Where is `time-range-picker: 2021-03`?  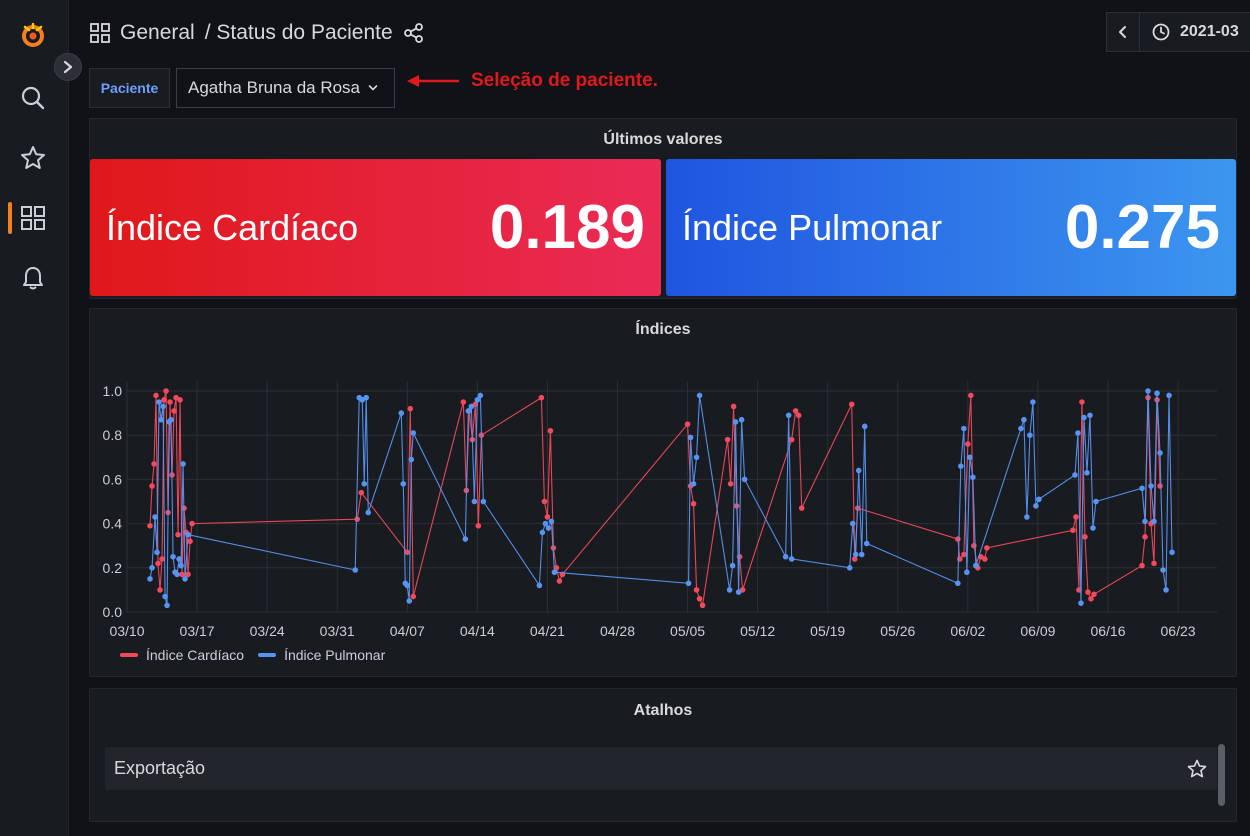
time-range-picker: 2021-03 is located at coordinates (1195, 32).